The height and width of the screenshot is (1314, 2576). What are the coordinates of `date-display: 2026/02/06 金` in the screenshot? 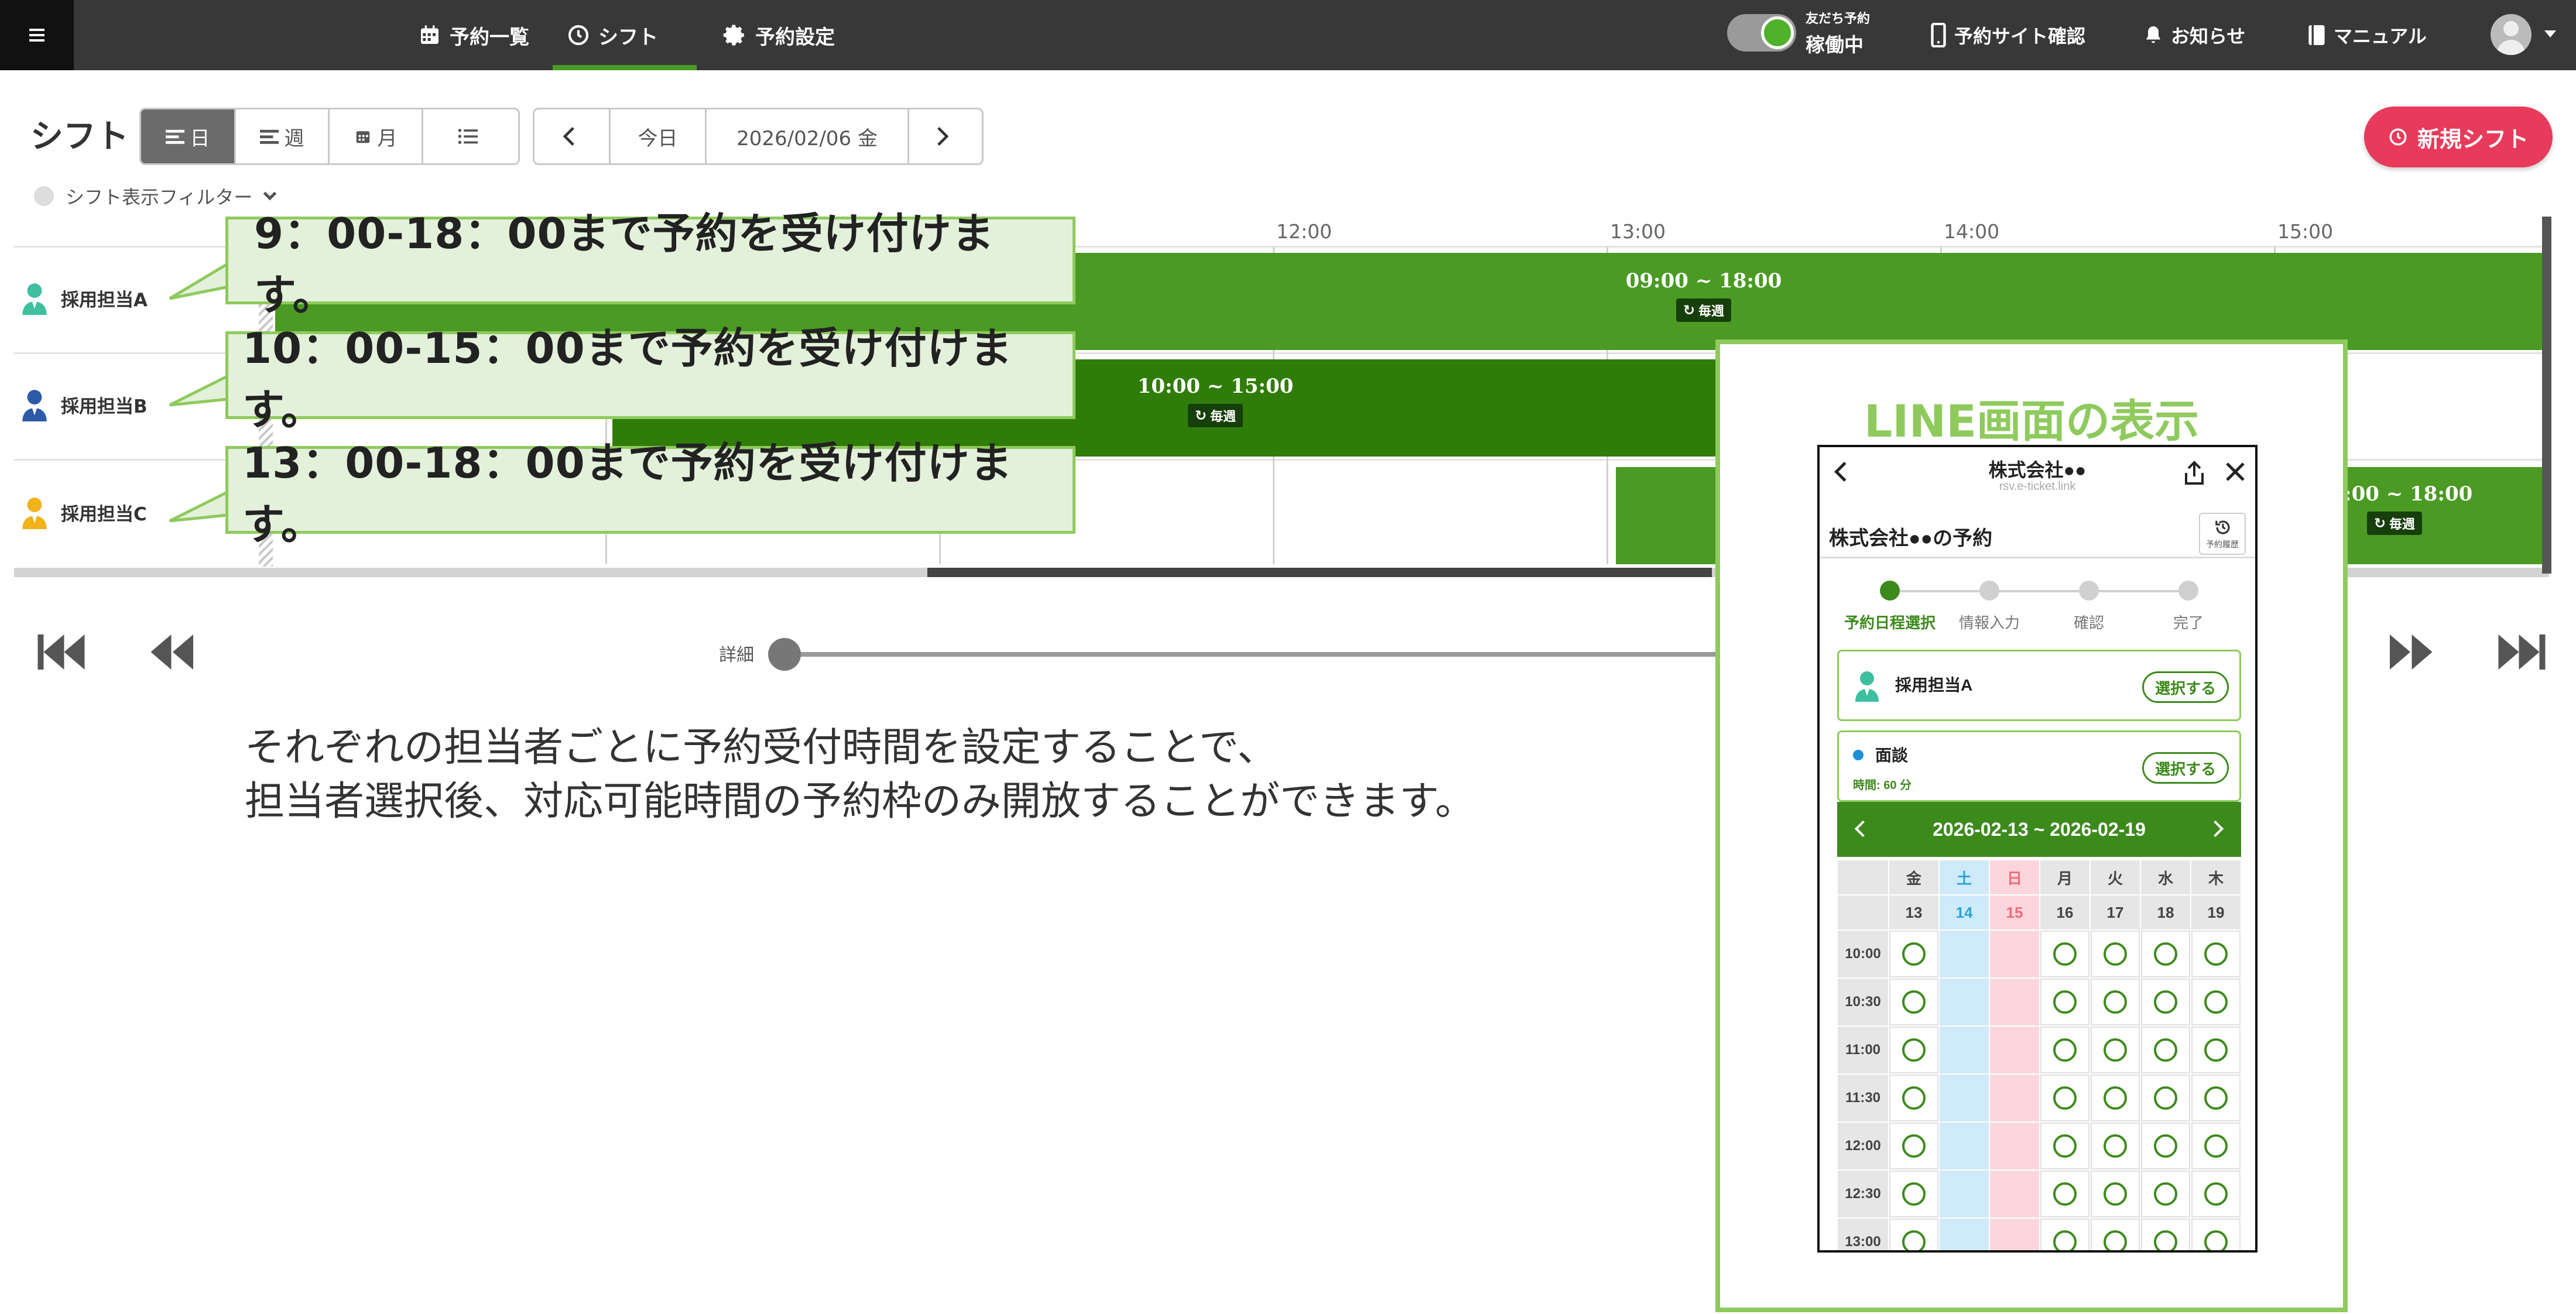 It's located at (808, 136).